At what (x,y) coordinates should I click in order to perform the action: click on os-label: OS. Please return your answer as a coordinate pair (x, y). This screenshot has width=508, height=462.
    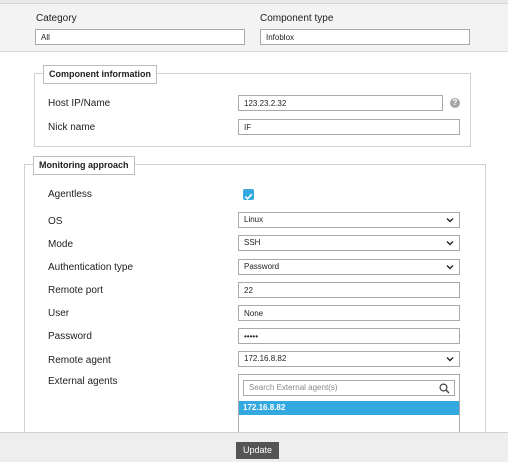
    Looking at the image, I should click on (55, 221).